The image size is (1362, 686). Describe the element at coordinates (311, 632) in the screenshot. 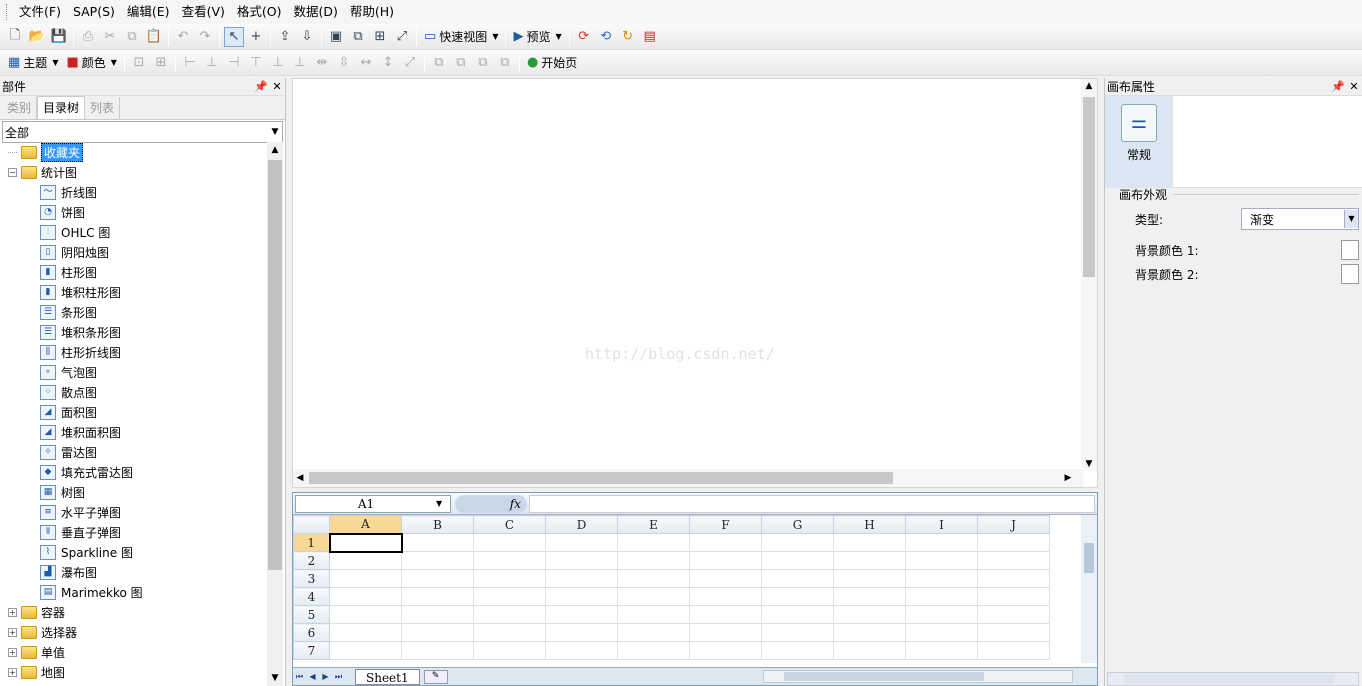

I see `row-header: 6` at that location.